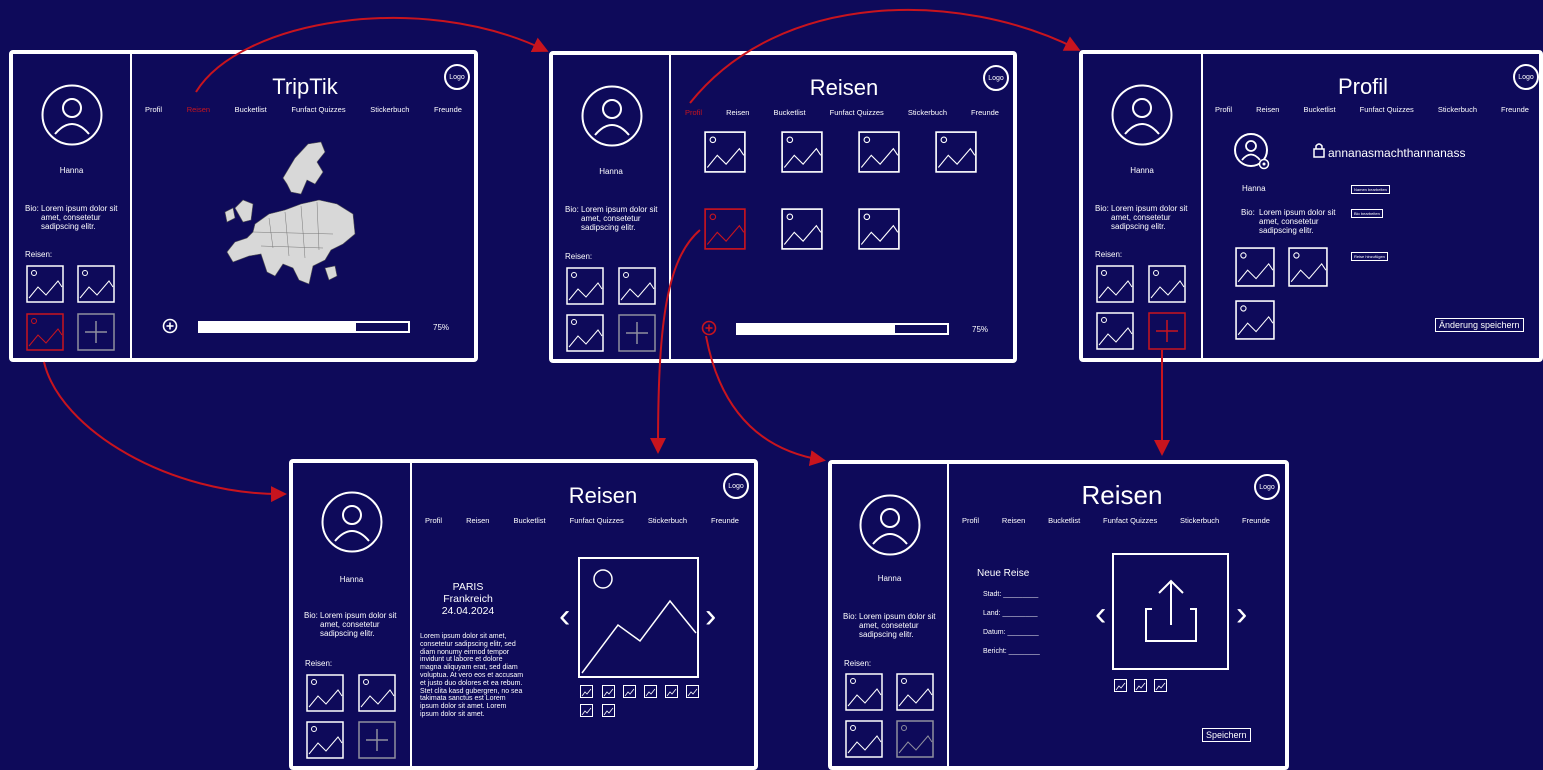 This screenshot has width=1543, height=770. What do you see at coordinates (1171, 612) in the screenshot?
I see `upload-image-box` at bounding box center [1171, 612].